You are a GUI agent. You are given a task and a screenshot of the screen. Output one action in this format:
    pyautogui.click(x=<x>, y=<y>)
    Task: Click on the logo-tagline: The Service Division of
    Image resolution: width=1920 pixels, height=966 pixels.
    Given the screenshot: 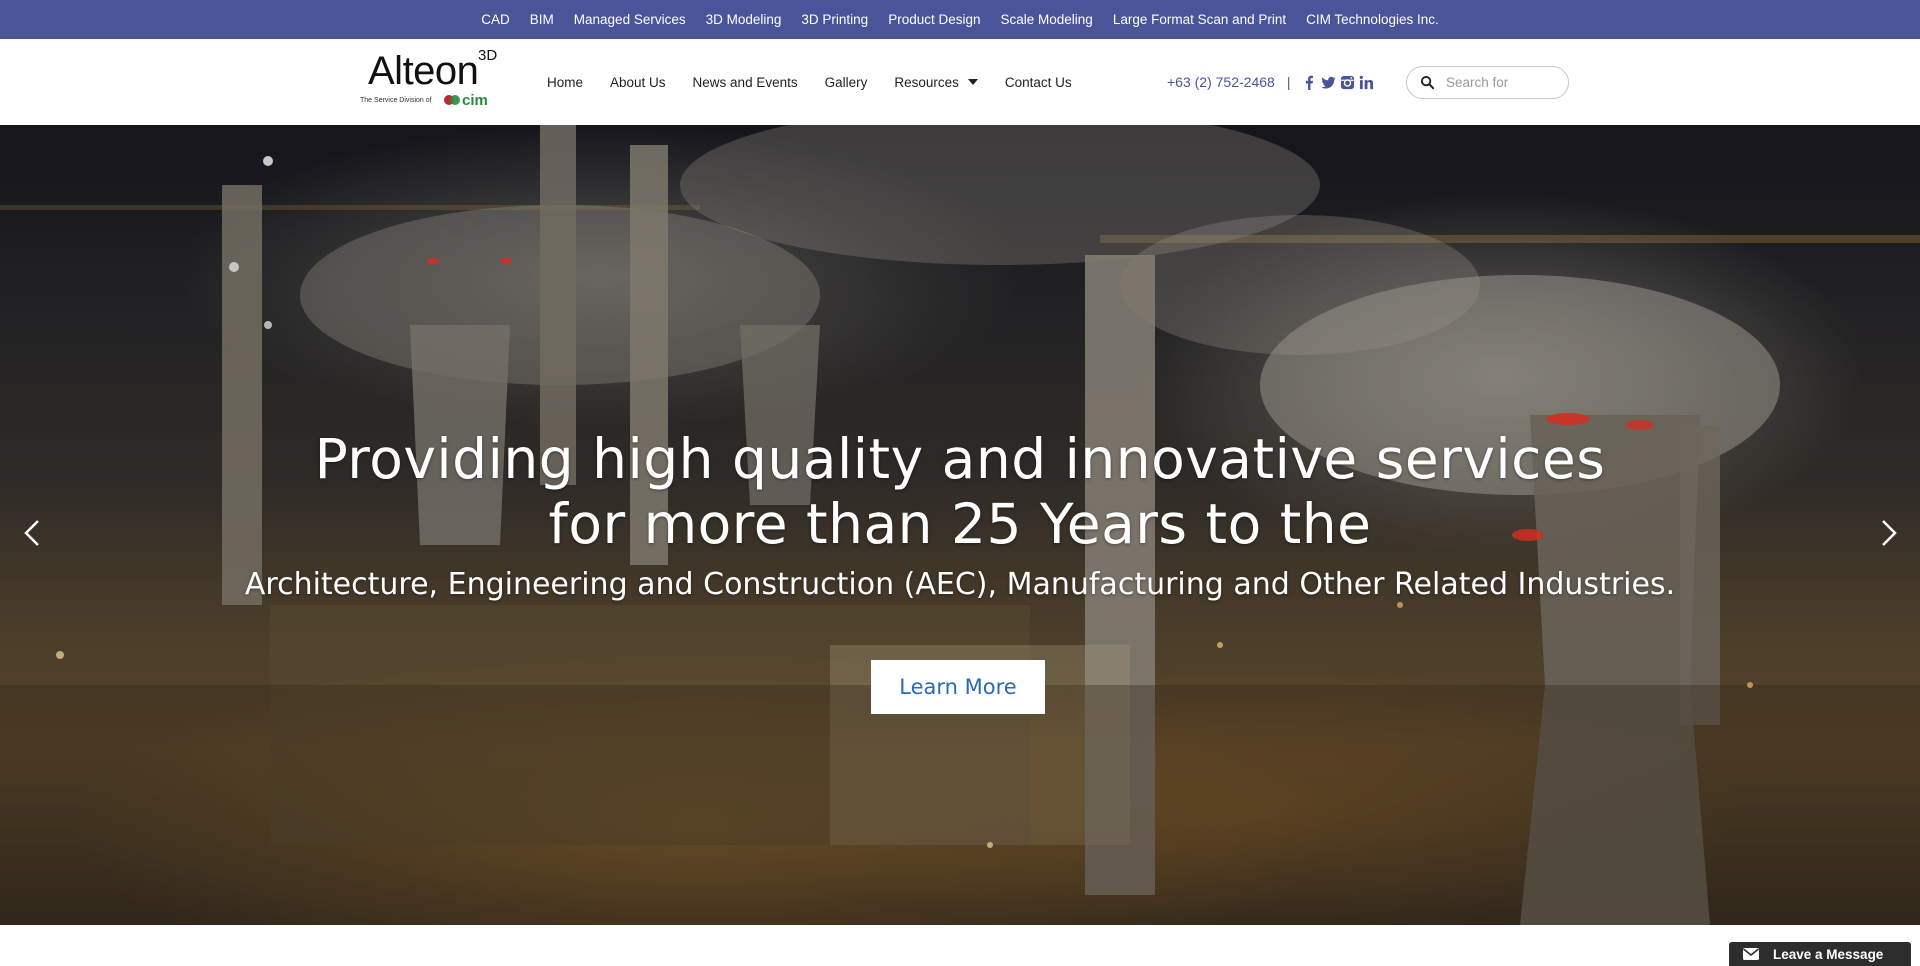 What is the action you would take?
    pyautogui.click(x=396, y=100)
    